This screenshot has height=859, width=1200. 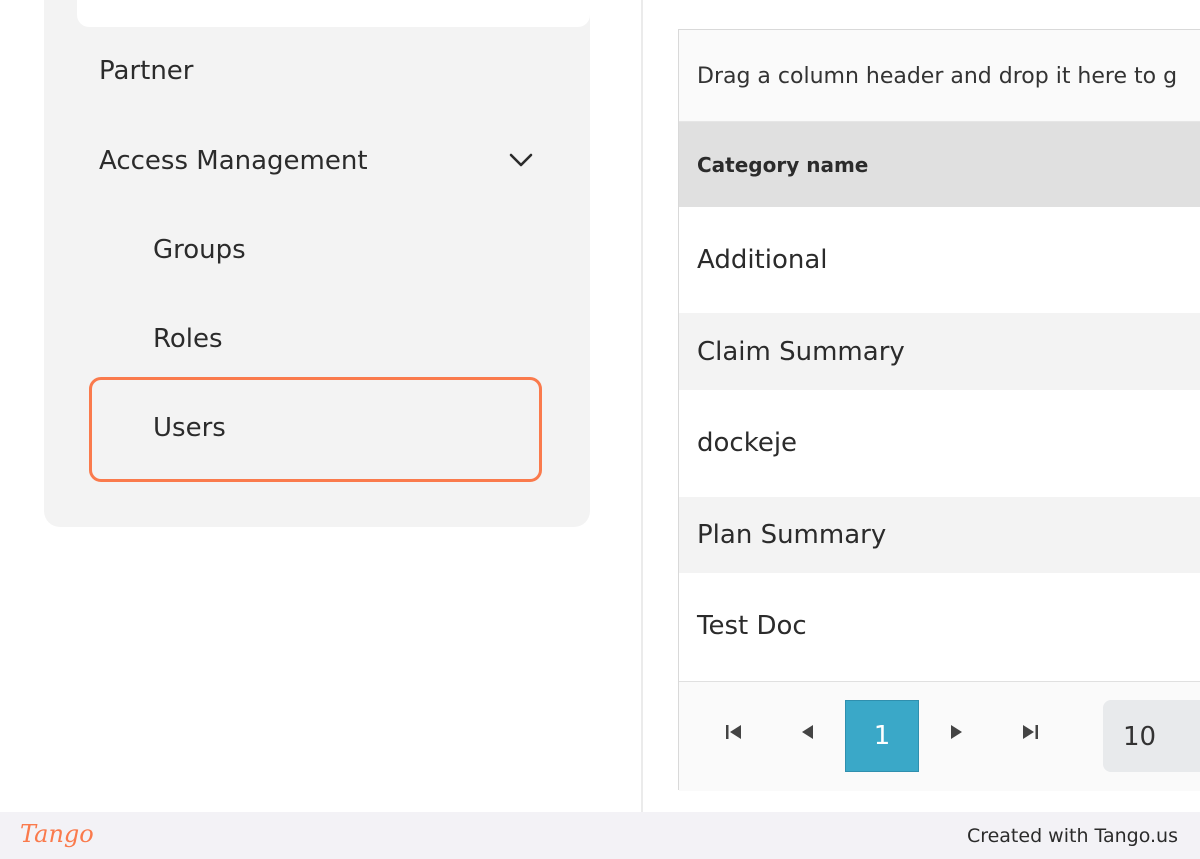 What do you see at coordinates (939, 351) in the screenshot?
I see `table-row: Claim Summary` at bounding box center [939, 351].